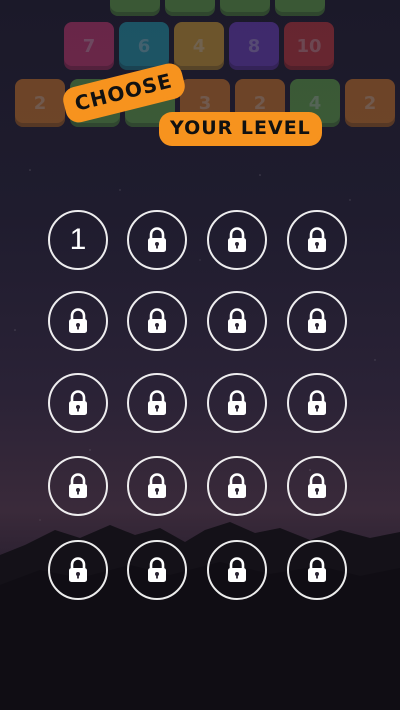 The image size is (400, 710). I want to click on level-button-1: 1, so click(78, 240).